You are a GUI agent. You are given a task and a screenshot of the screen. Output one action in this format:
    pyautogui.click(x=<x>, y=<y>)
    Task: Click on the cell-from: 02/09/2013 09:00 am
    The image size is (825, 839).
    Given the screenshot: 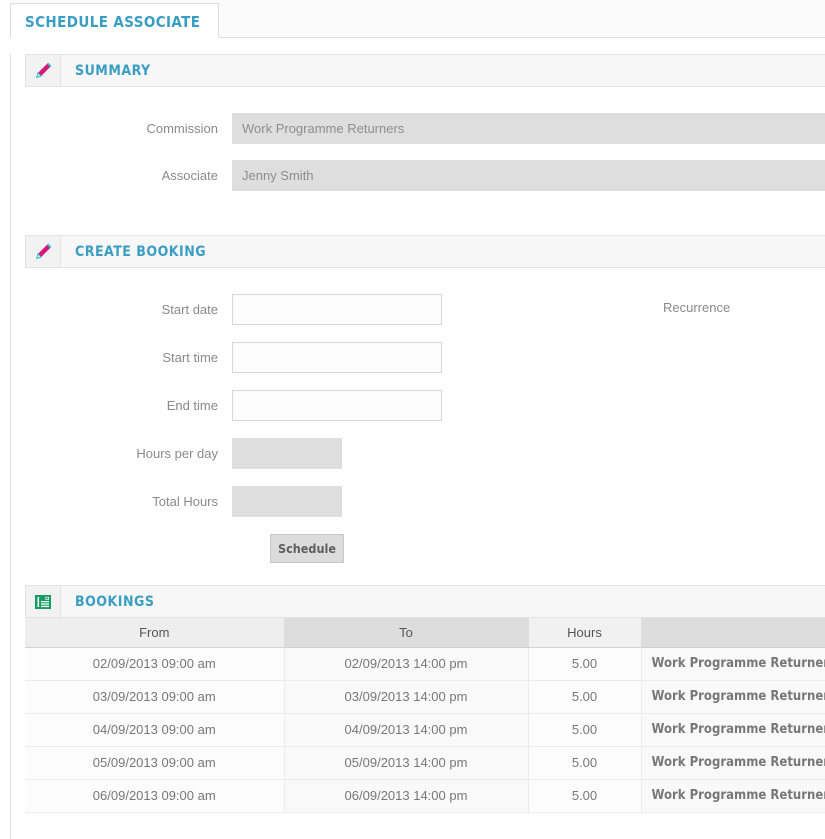 What is the action you would take?
    pyautogui.click(x=155, y=664)
    